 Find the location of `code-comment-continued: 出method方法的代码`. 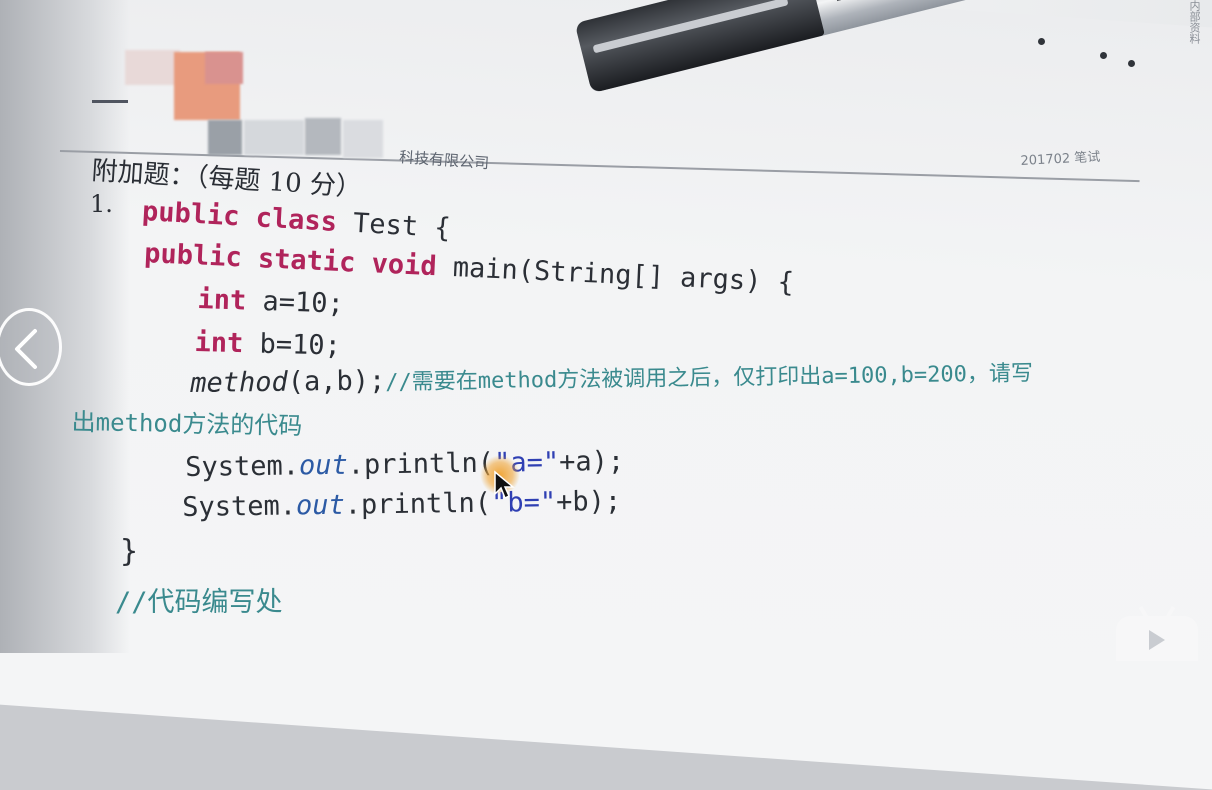

code-comment-continued: 出method方法的代码 is located at coordinates (187, 424).